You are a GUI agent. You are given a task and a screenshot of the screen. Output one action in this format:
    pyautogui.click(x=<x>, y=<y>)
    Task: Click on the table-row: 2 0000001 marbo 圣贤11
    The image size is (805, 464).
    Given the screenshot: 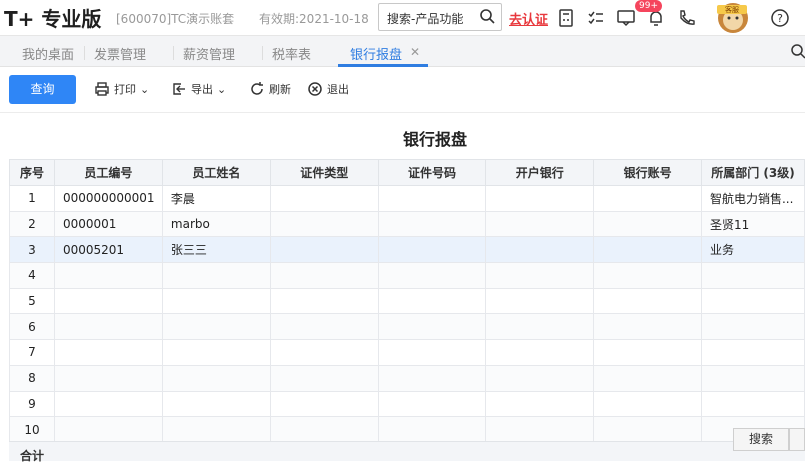 What is the action you would take?
    pyautogui.click(x=407, y=224)
    